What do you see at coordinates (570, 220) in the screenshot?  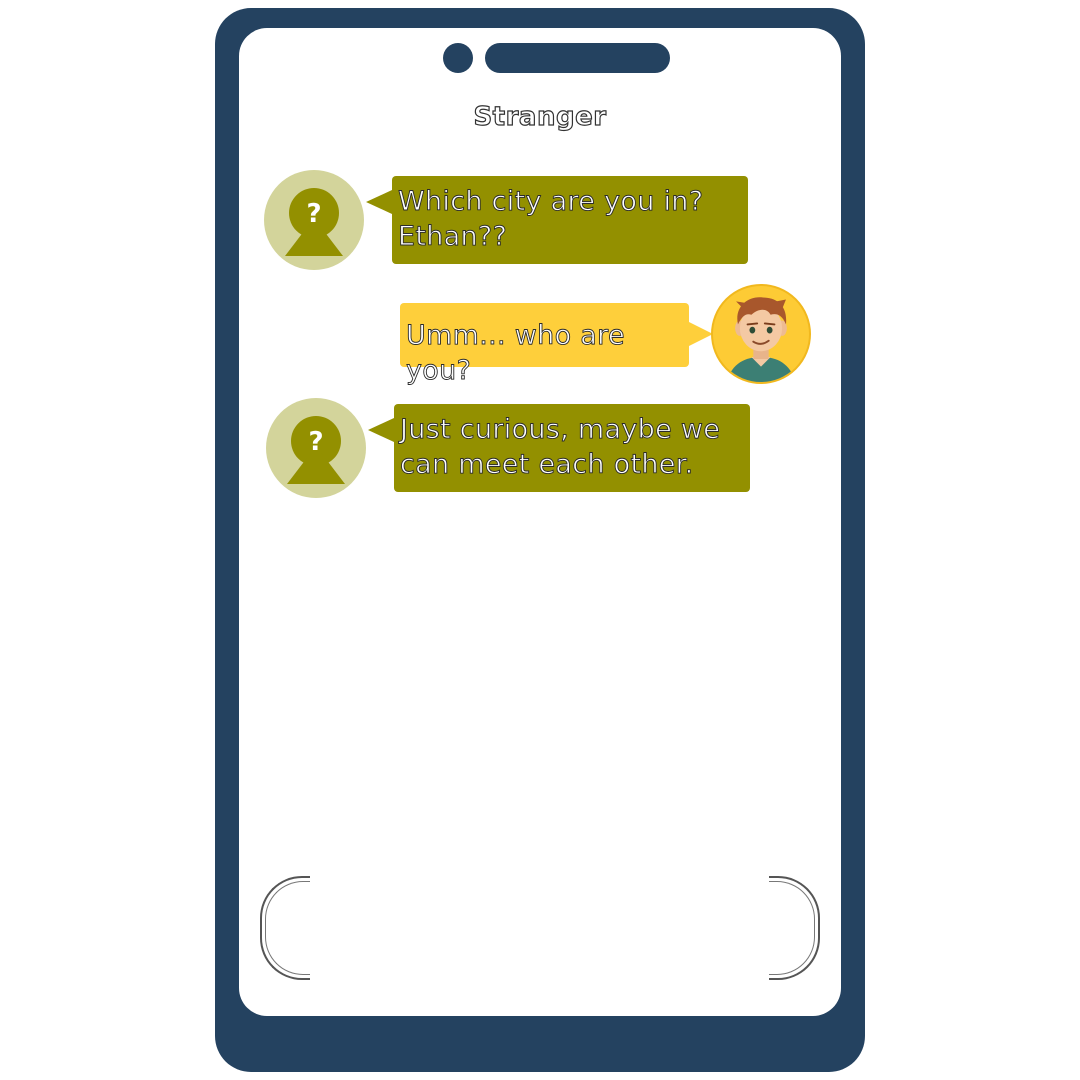 I see `message-bubble-incoming: Which city are you in? Ethan??` at bounding box center [570, 220].